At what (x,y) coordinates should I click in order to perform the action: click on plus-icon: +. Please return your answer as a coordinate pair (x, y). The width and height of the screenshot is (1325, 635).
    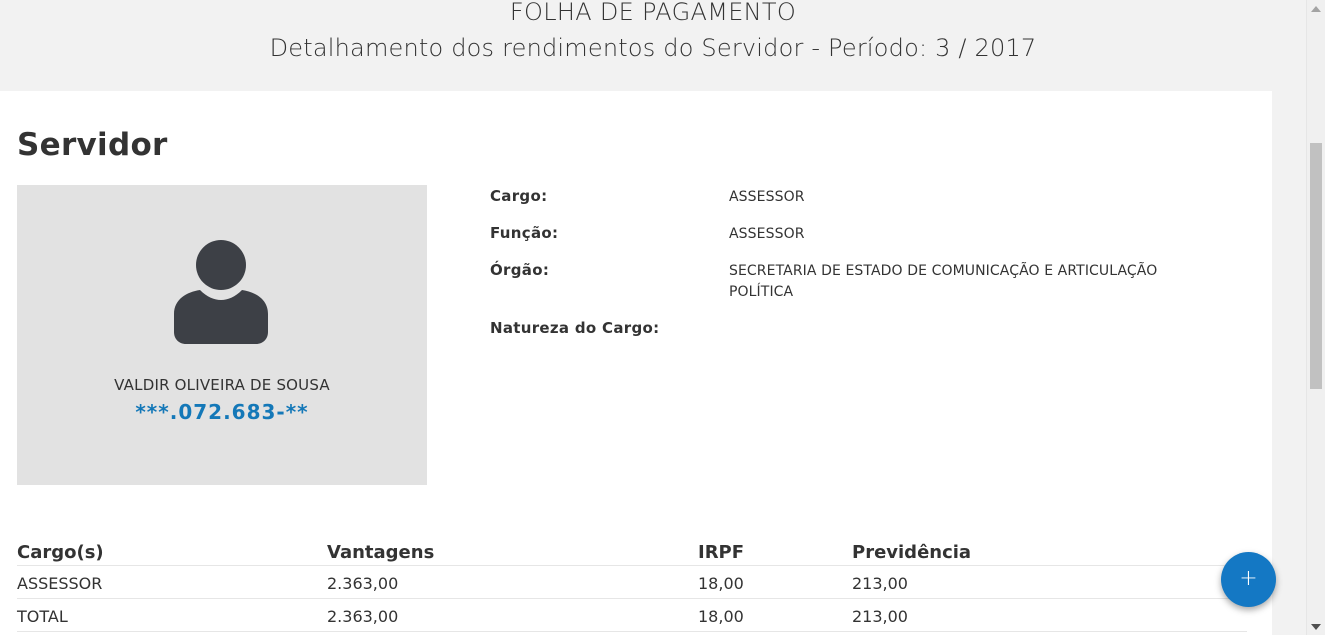
    Looking at the image, I should click on (1248, 578).